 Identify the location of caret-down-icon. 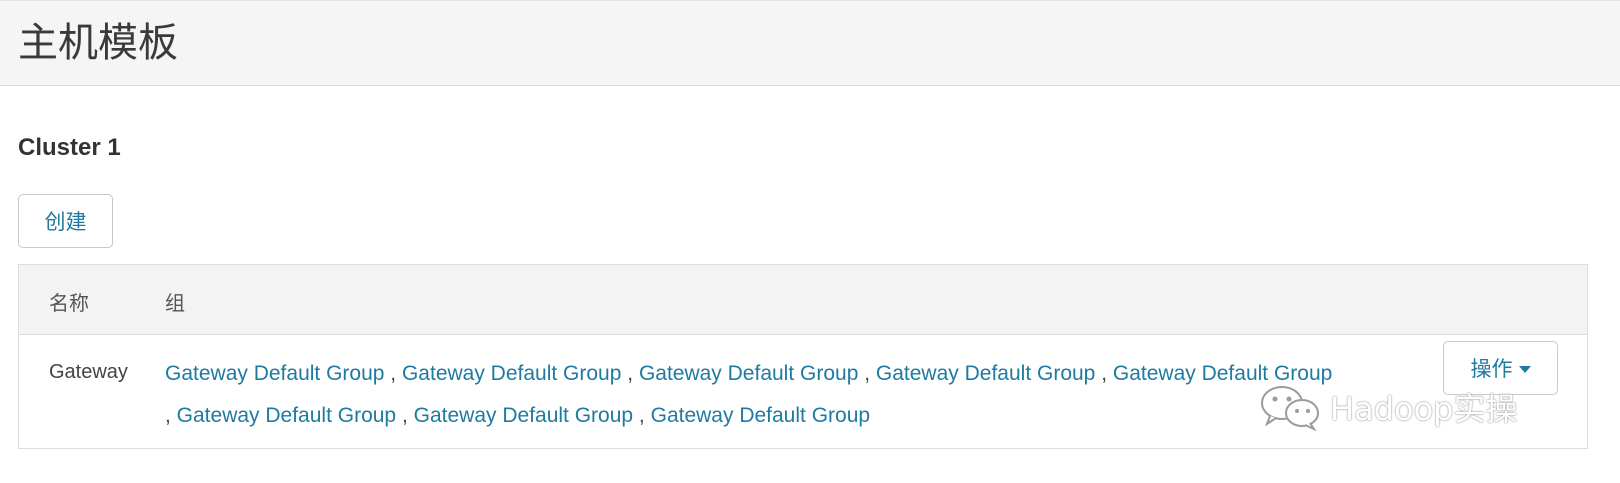
(1524, 369).